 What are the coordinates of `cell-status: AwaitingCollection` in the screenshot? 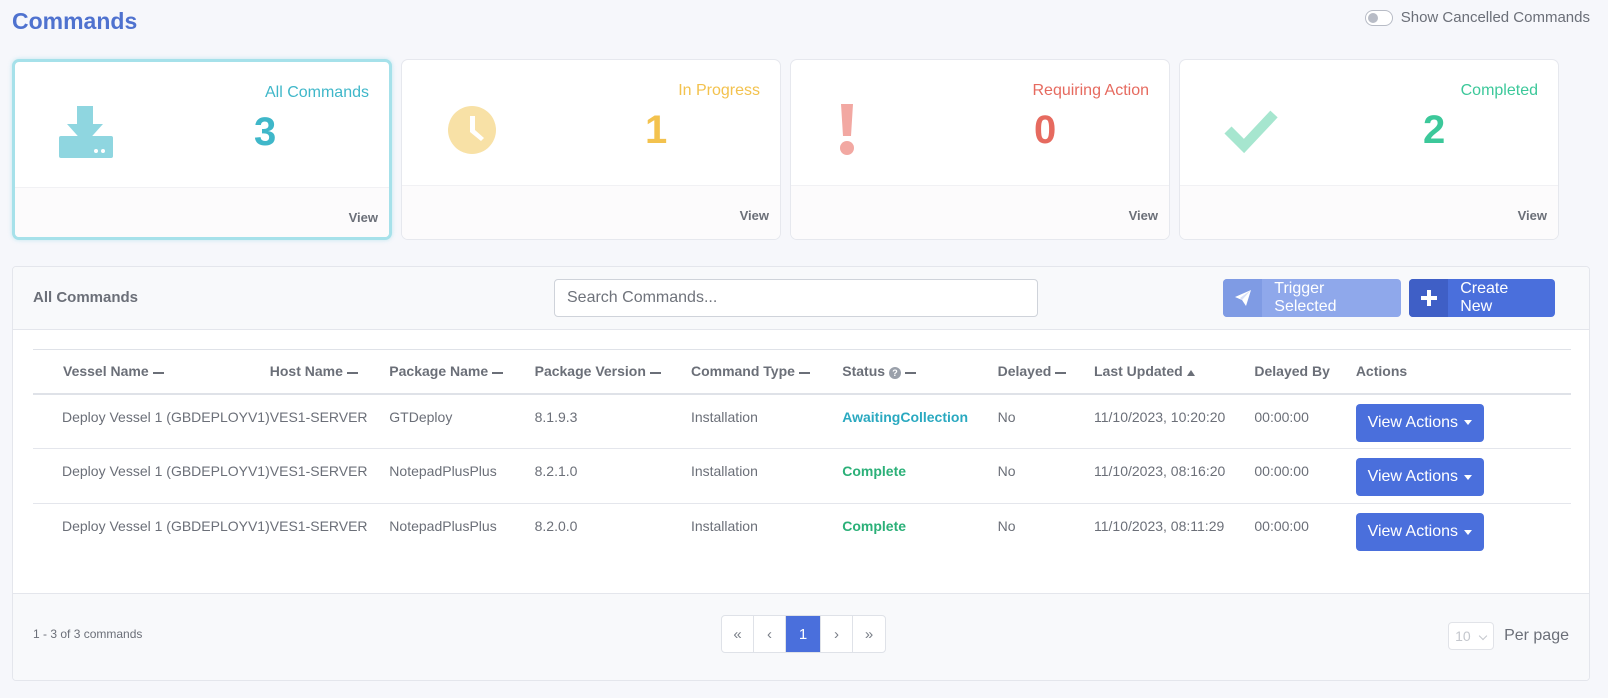 It's located at (905, 416).